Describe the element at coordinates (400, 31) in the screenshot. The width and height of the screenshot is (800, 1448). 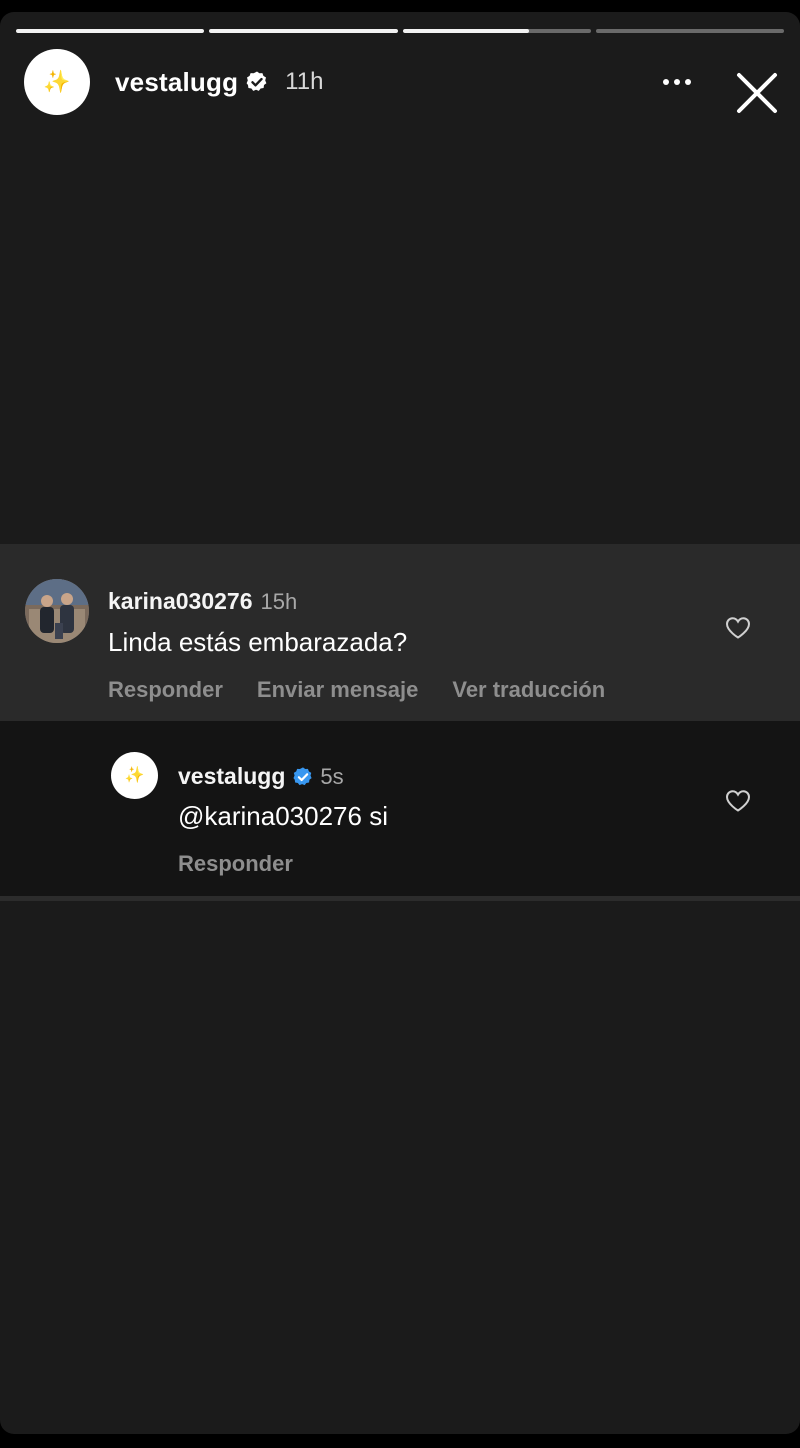
I see `story-progress-bar` at that location.